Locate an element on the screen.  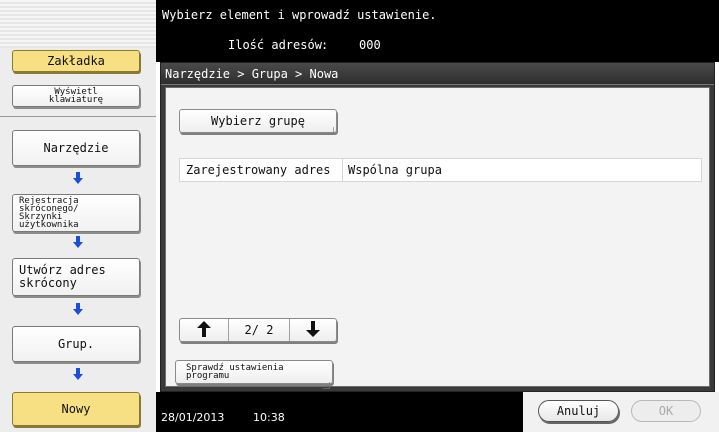
address-count-value: 000 is located at coordinates (370, 45).